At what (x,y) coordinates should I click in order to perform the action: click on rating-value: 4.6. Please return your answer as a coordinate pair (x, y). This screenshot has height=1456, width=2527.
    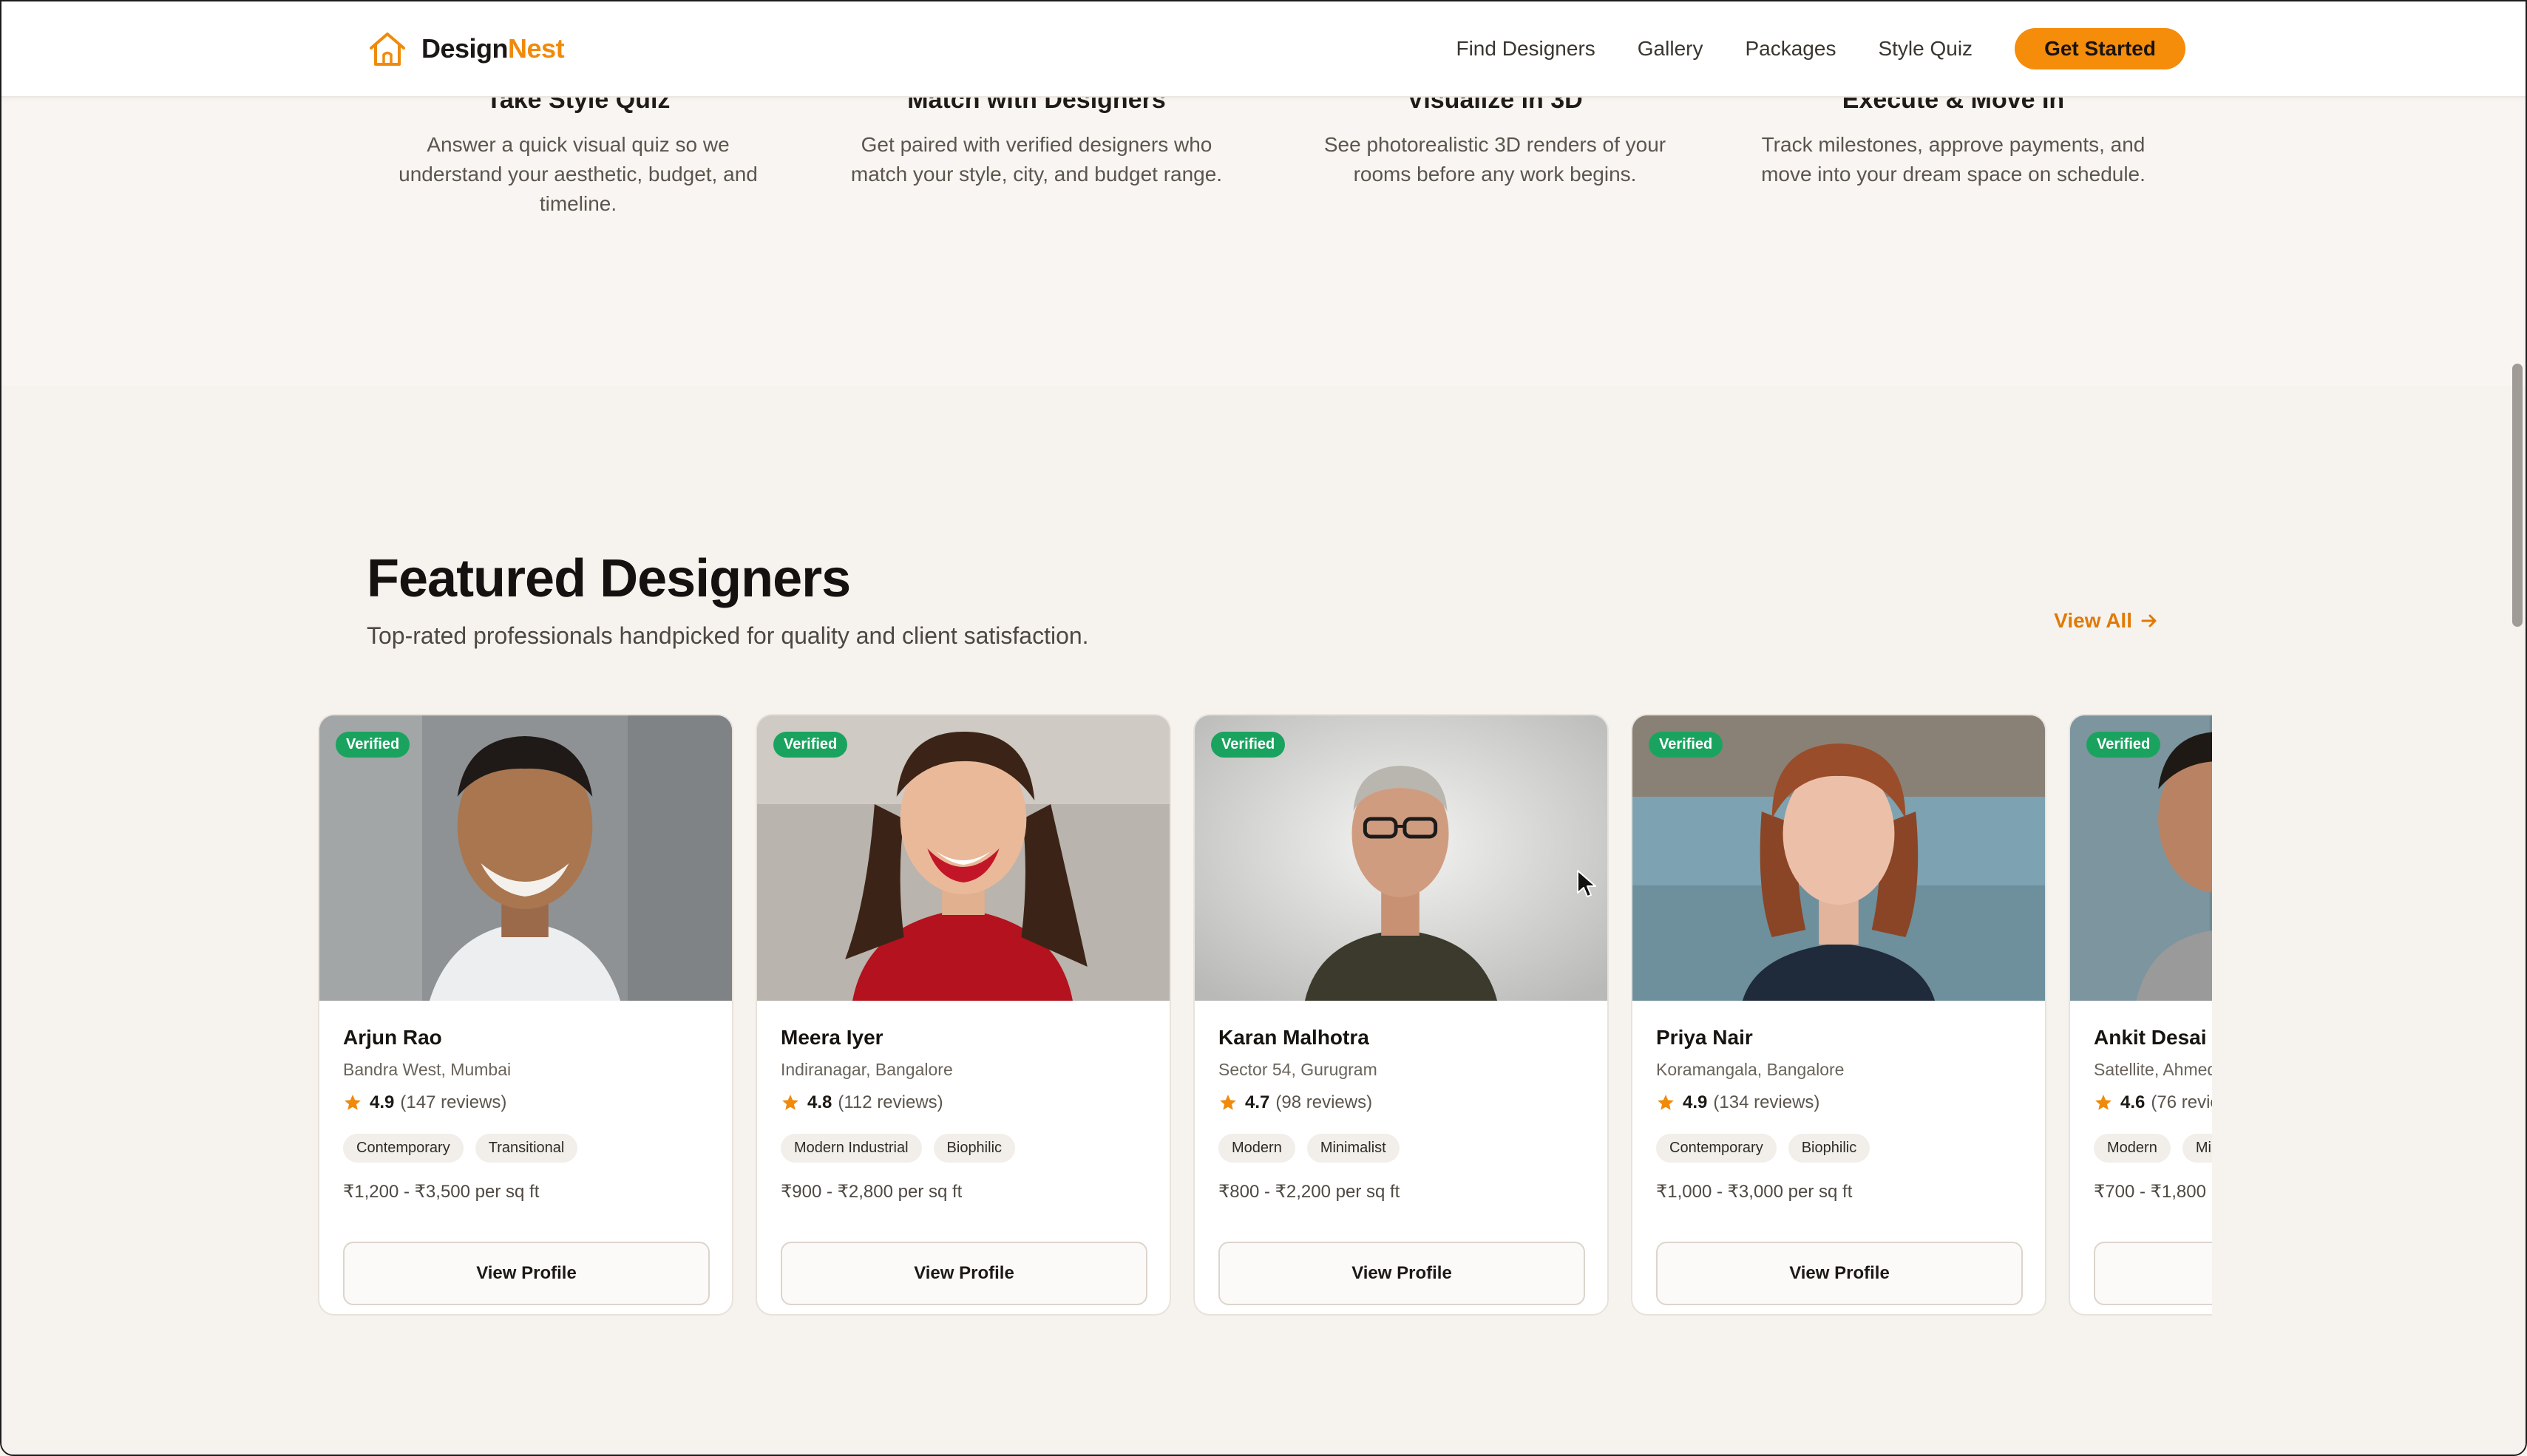
    Looking at the image, I should click on (2133, 1102).